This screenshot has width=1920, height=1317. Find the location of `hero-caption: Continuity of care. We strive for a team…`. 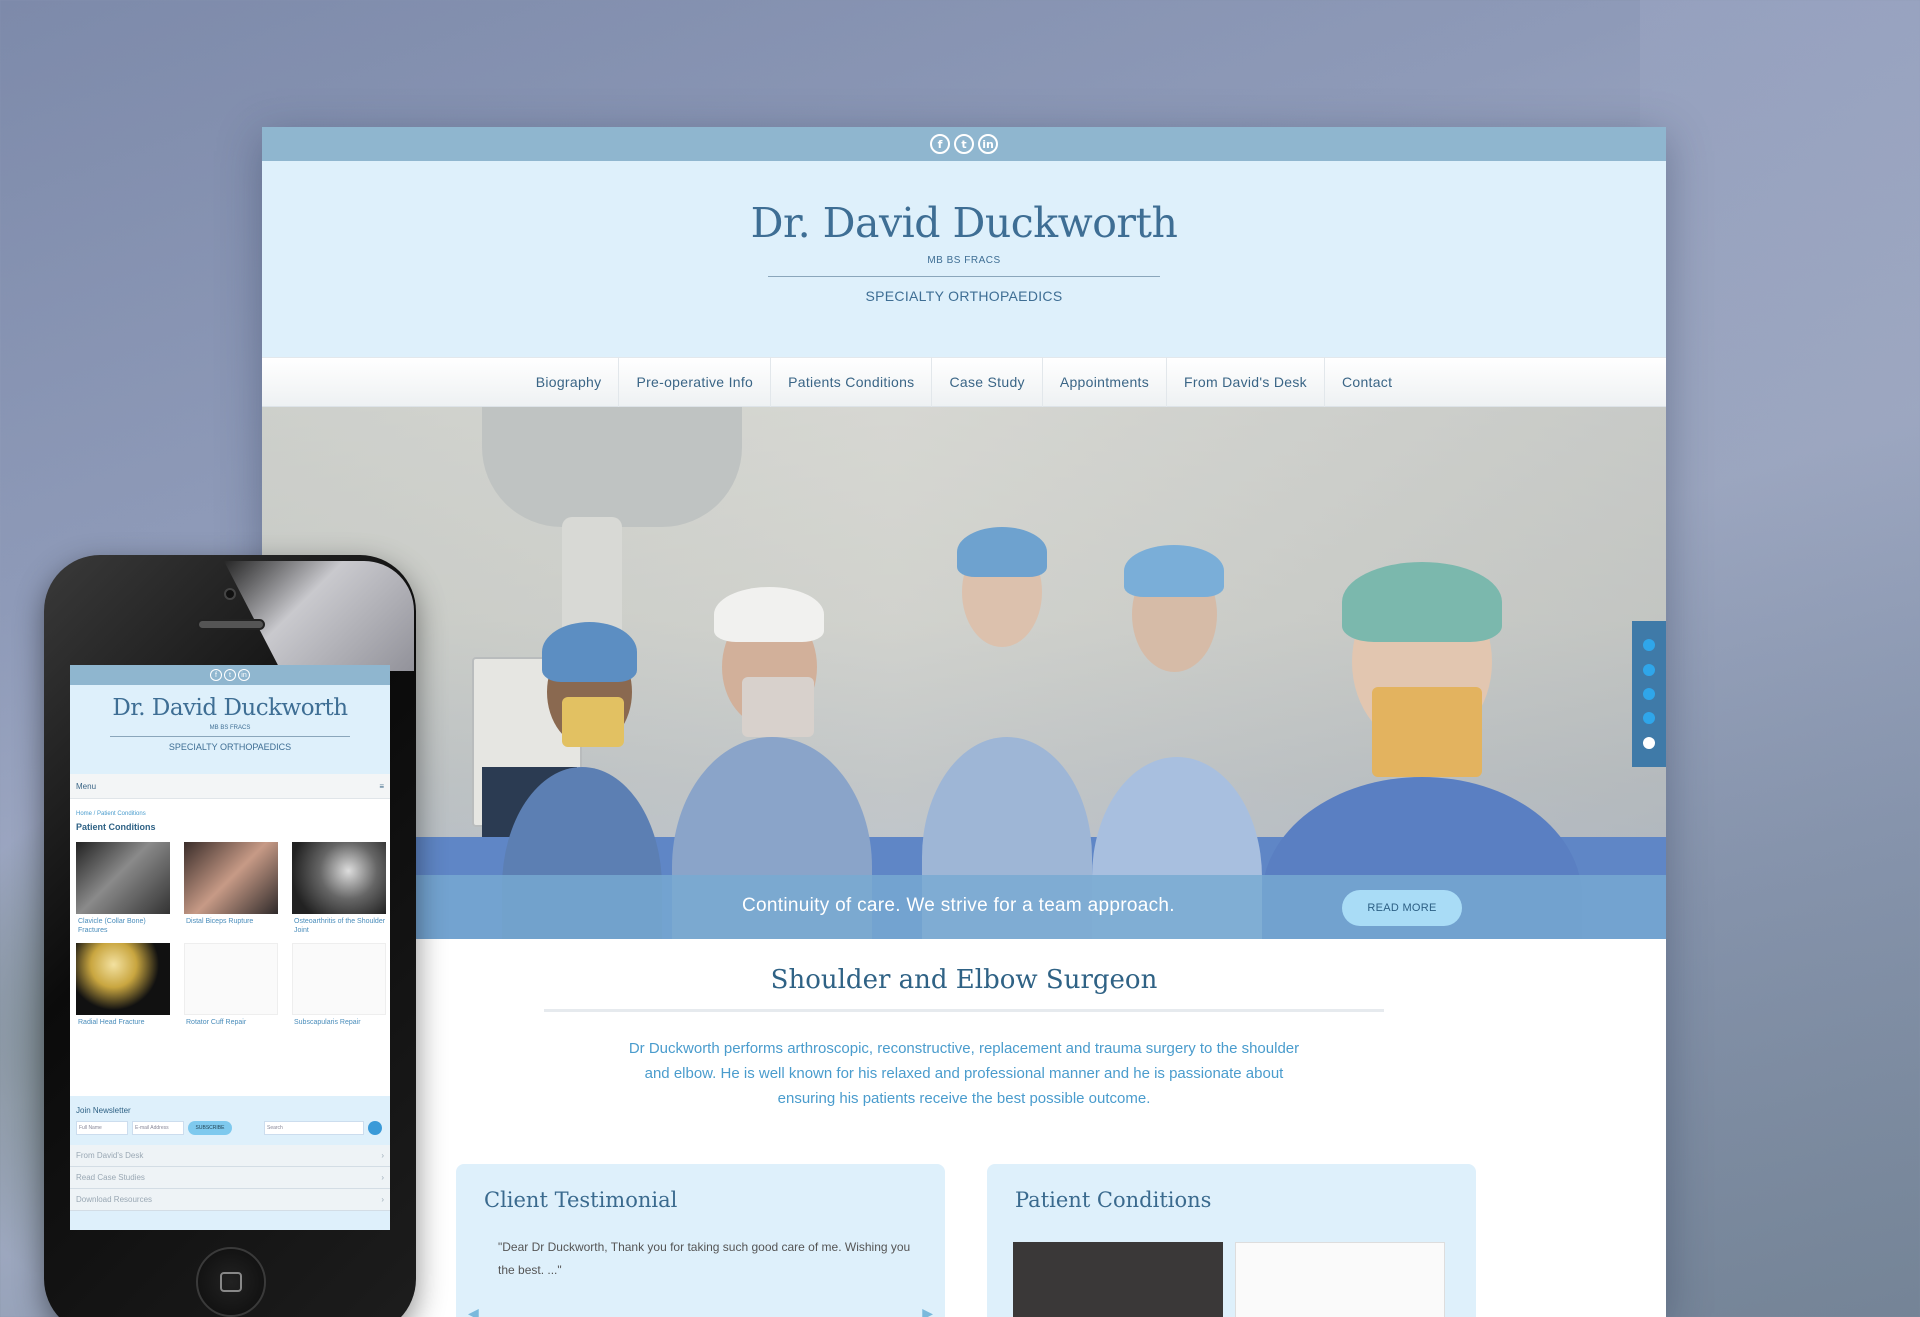

hero-caption: Continuity of care. We strive for a team… is located at coordinates (958, 905).